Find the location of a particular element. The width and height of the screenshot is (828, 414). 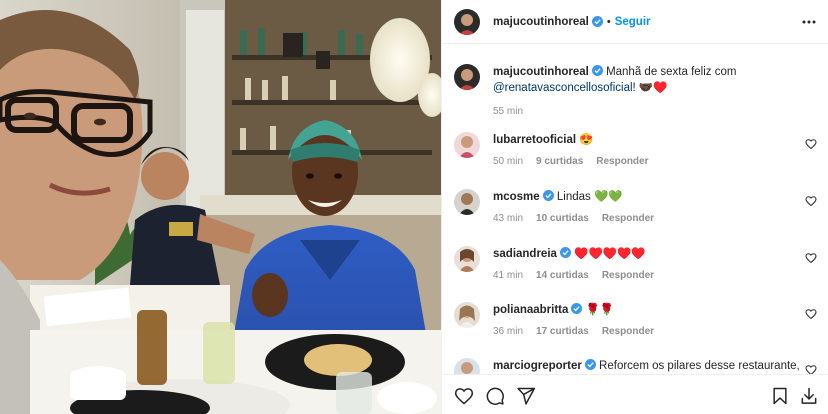

caption-username: majucoutinhoreal is located at coordinates (541, 72).